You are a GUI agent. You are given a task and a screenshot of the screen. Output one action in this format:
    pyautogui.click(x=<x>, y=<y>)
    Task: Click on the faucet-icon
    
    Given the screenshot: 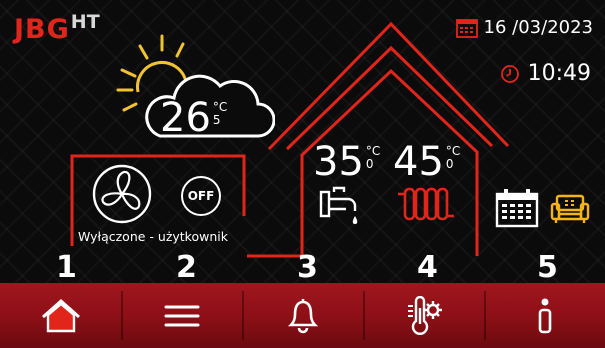 What is the action you would take?
    pyautogui.click(x=341, y=206)
    